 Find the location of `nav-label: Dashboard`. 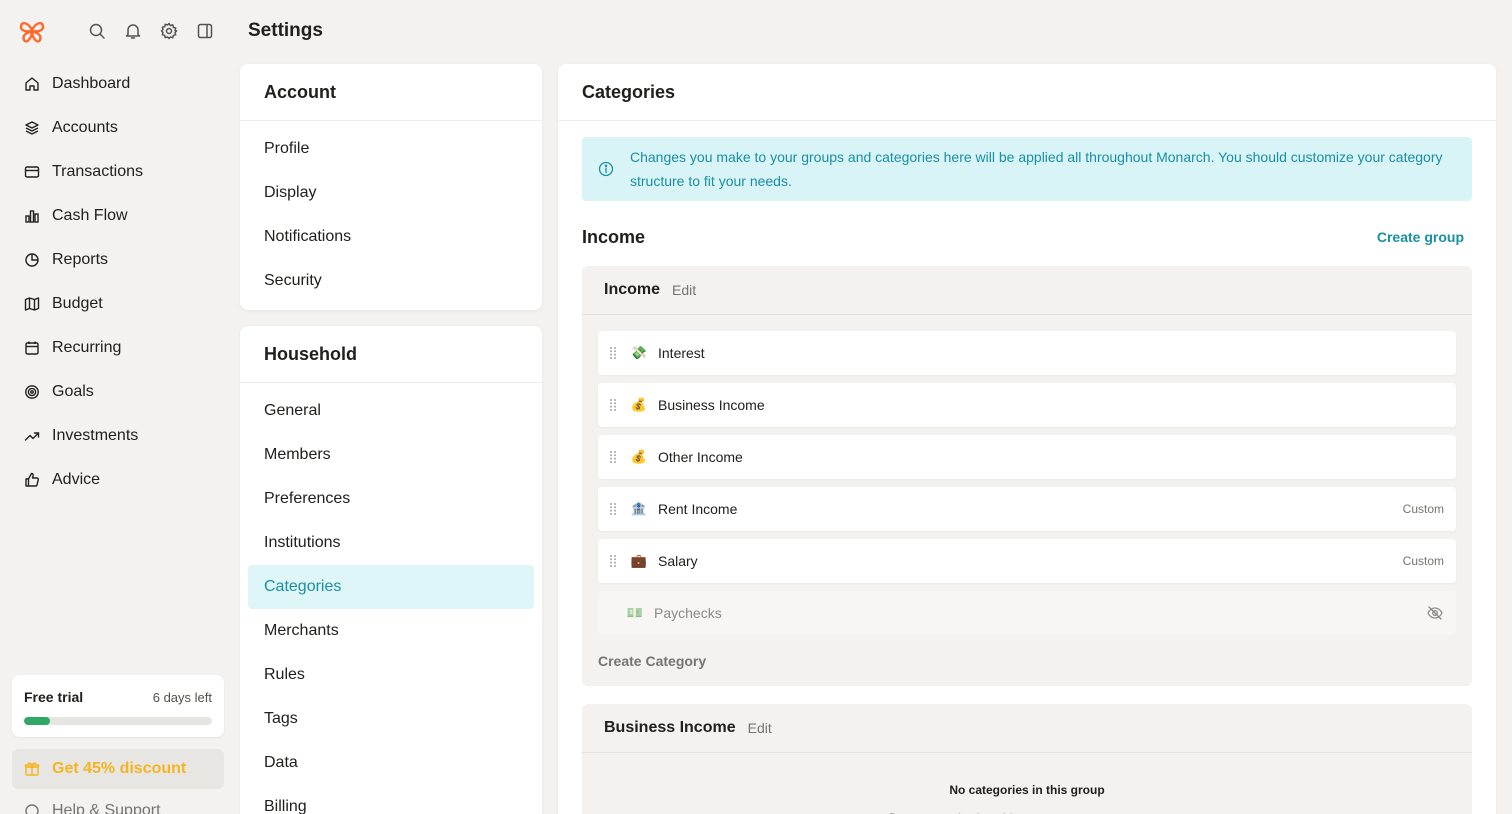

nav-label: Dashboard is located at coordinates (91, 83).